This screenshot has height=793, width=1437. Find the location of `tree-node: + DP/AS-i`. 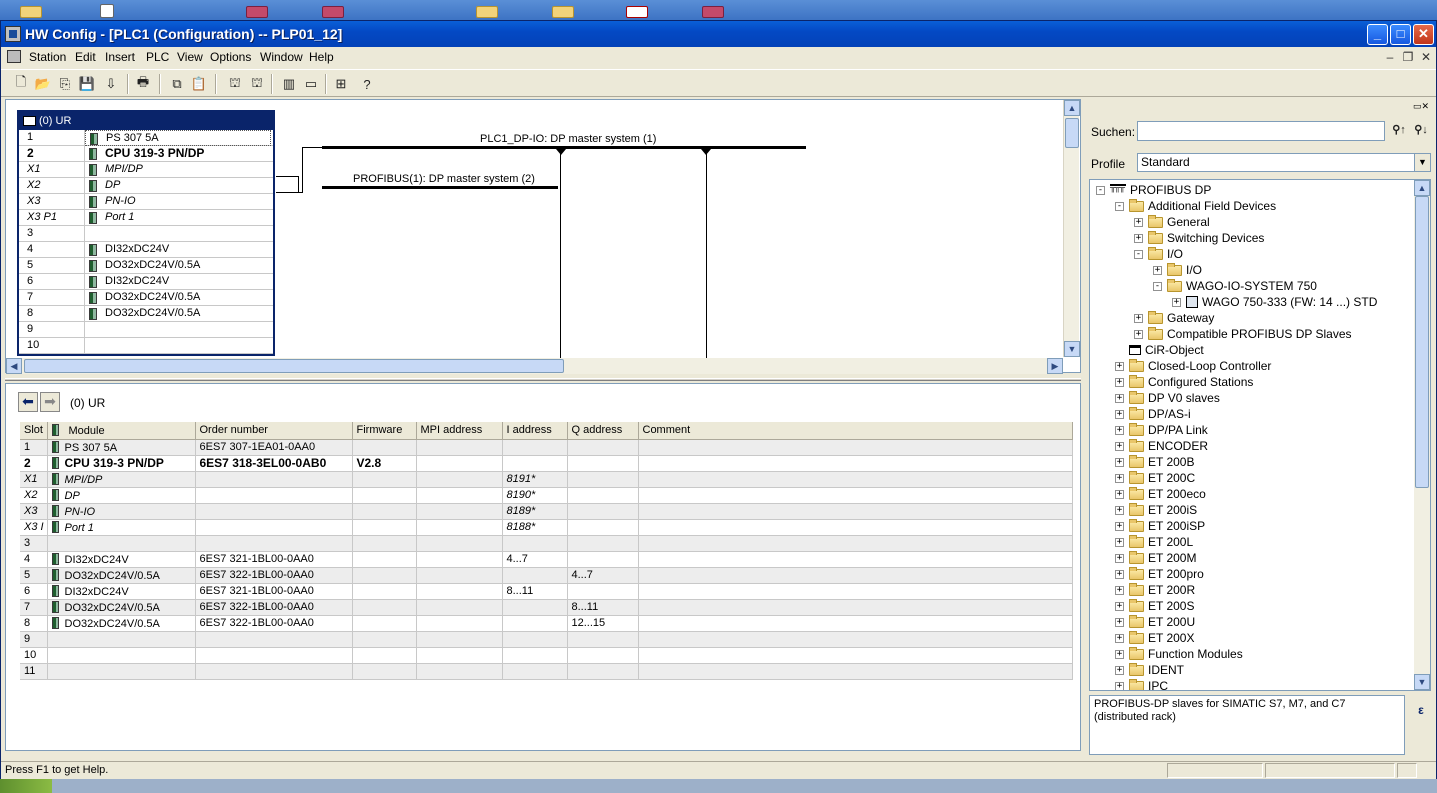

tree-node: + DP/AS-i is located at coordinates (1153, 414).